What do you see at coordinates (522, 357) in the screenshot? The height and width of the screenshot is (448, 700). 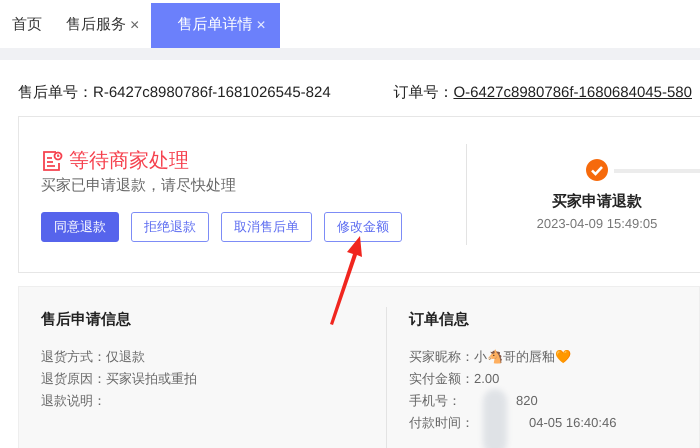 I see `field-value: 小🐴哥的唇釉🧡` at bounding box center [522, 357].